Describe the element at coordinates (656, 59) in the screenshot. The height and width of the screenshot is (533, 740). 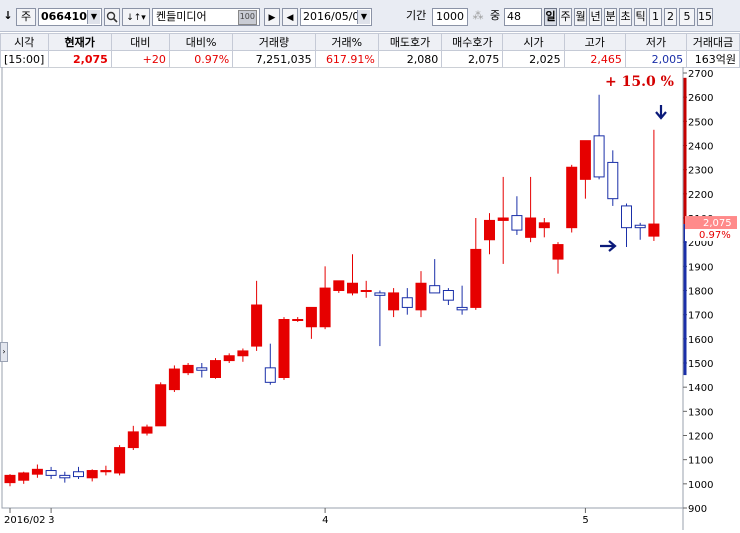
I see `quote-value-cell: 2,005` at that location.